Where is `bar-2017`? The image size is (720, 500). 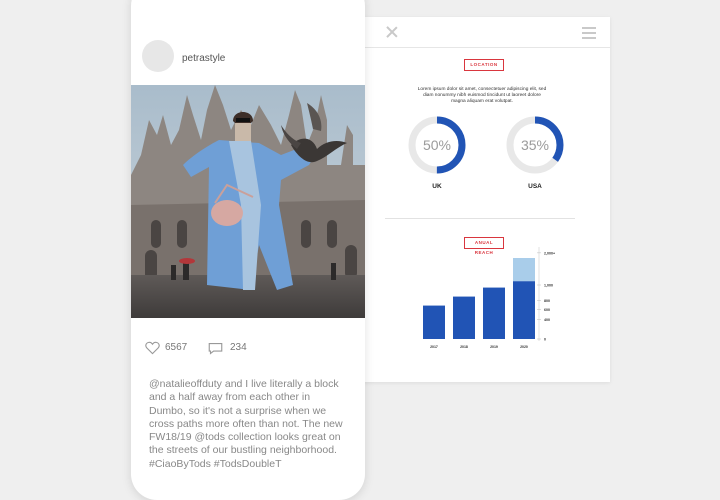 bar-2017 is located at coordinates (434, 322).